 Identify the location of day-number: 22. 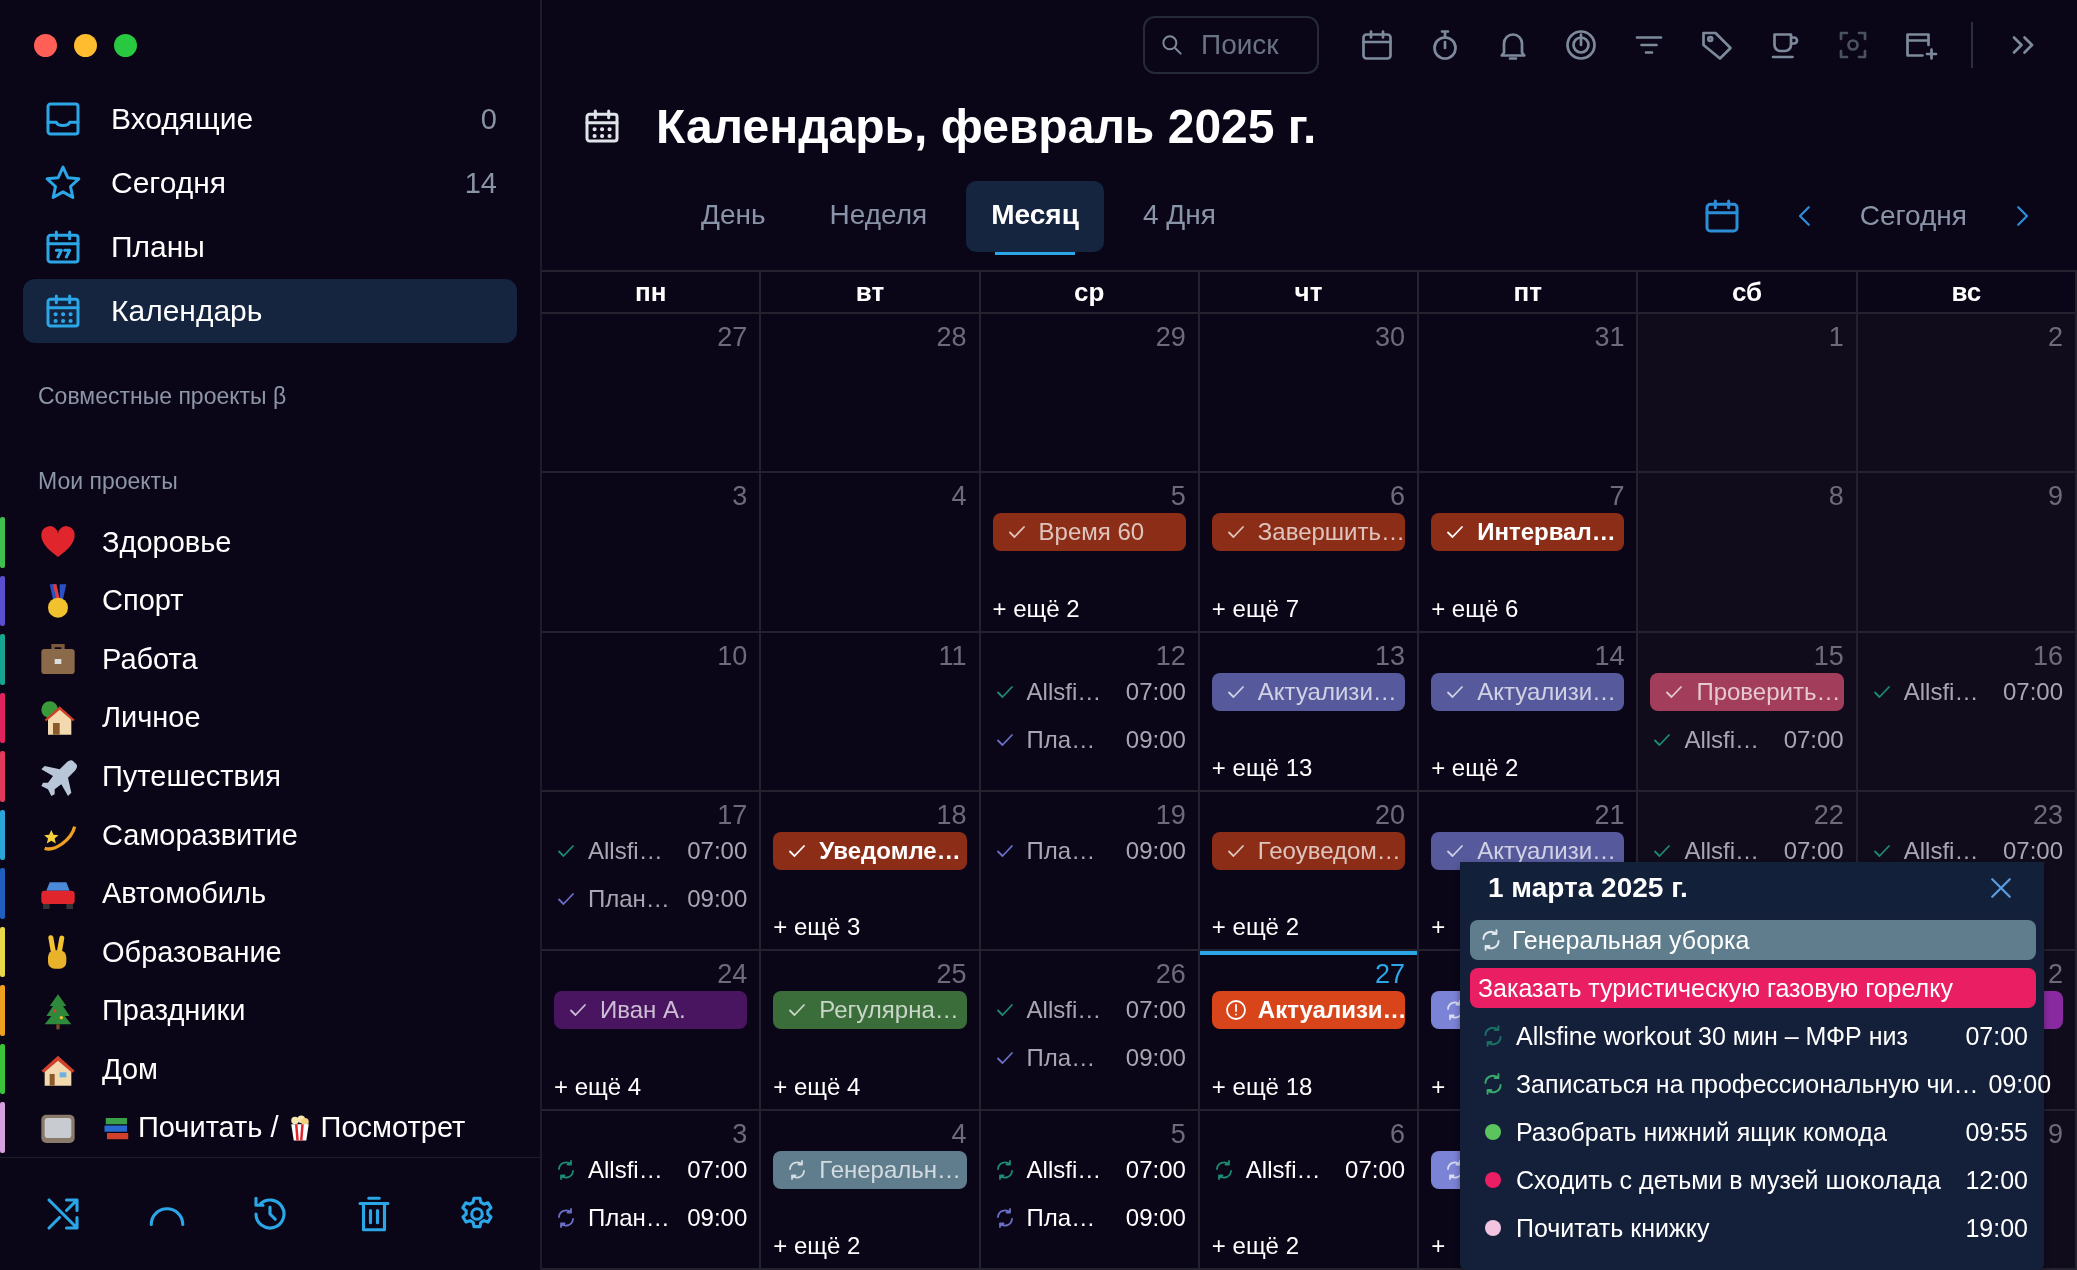
(1828, 815).